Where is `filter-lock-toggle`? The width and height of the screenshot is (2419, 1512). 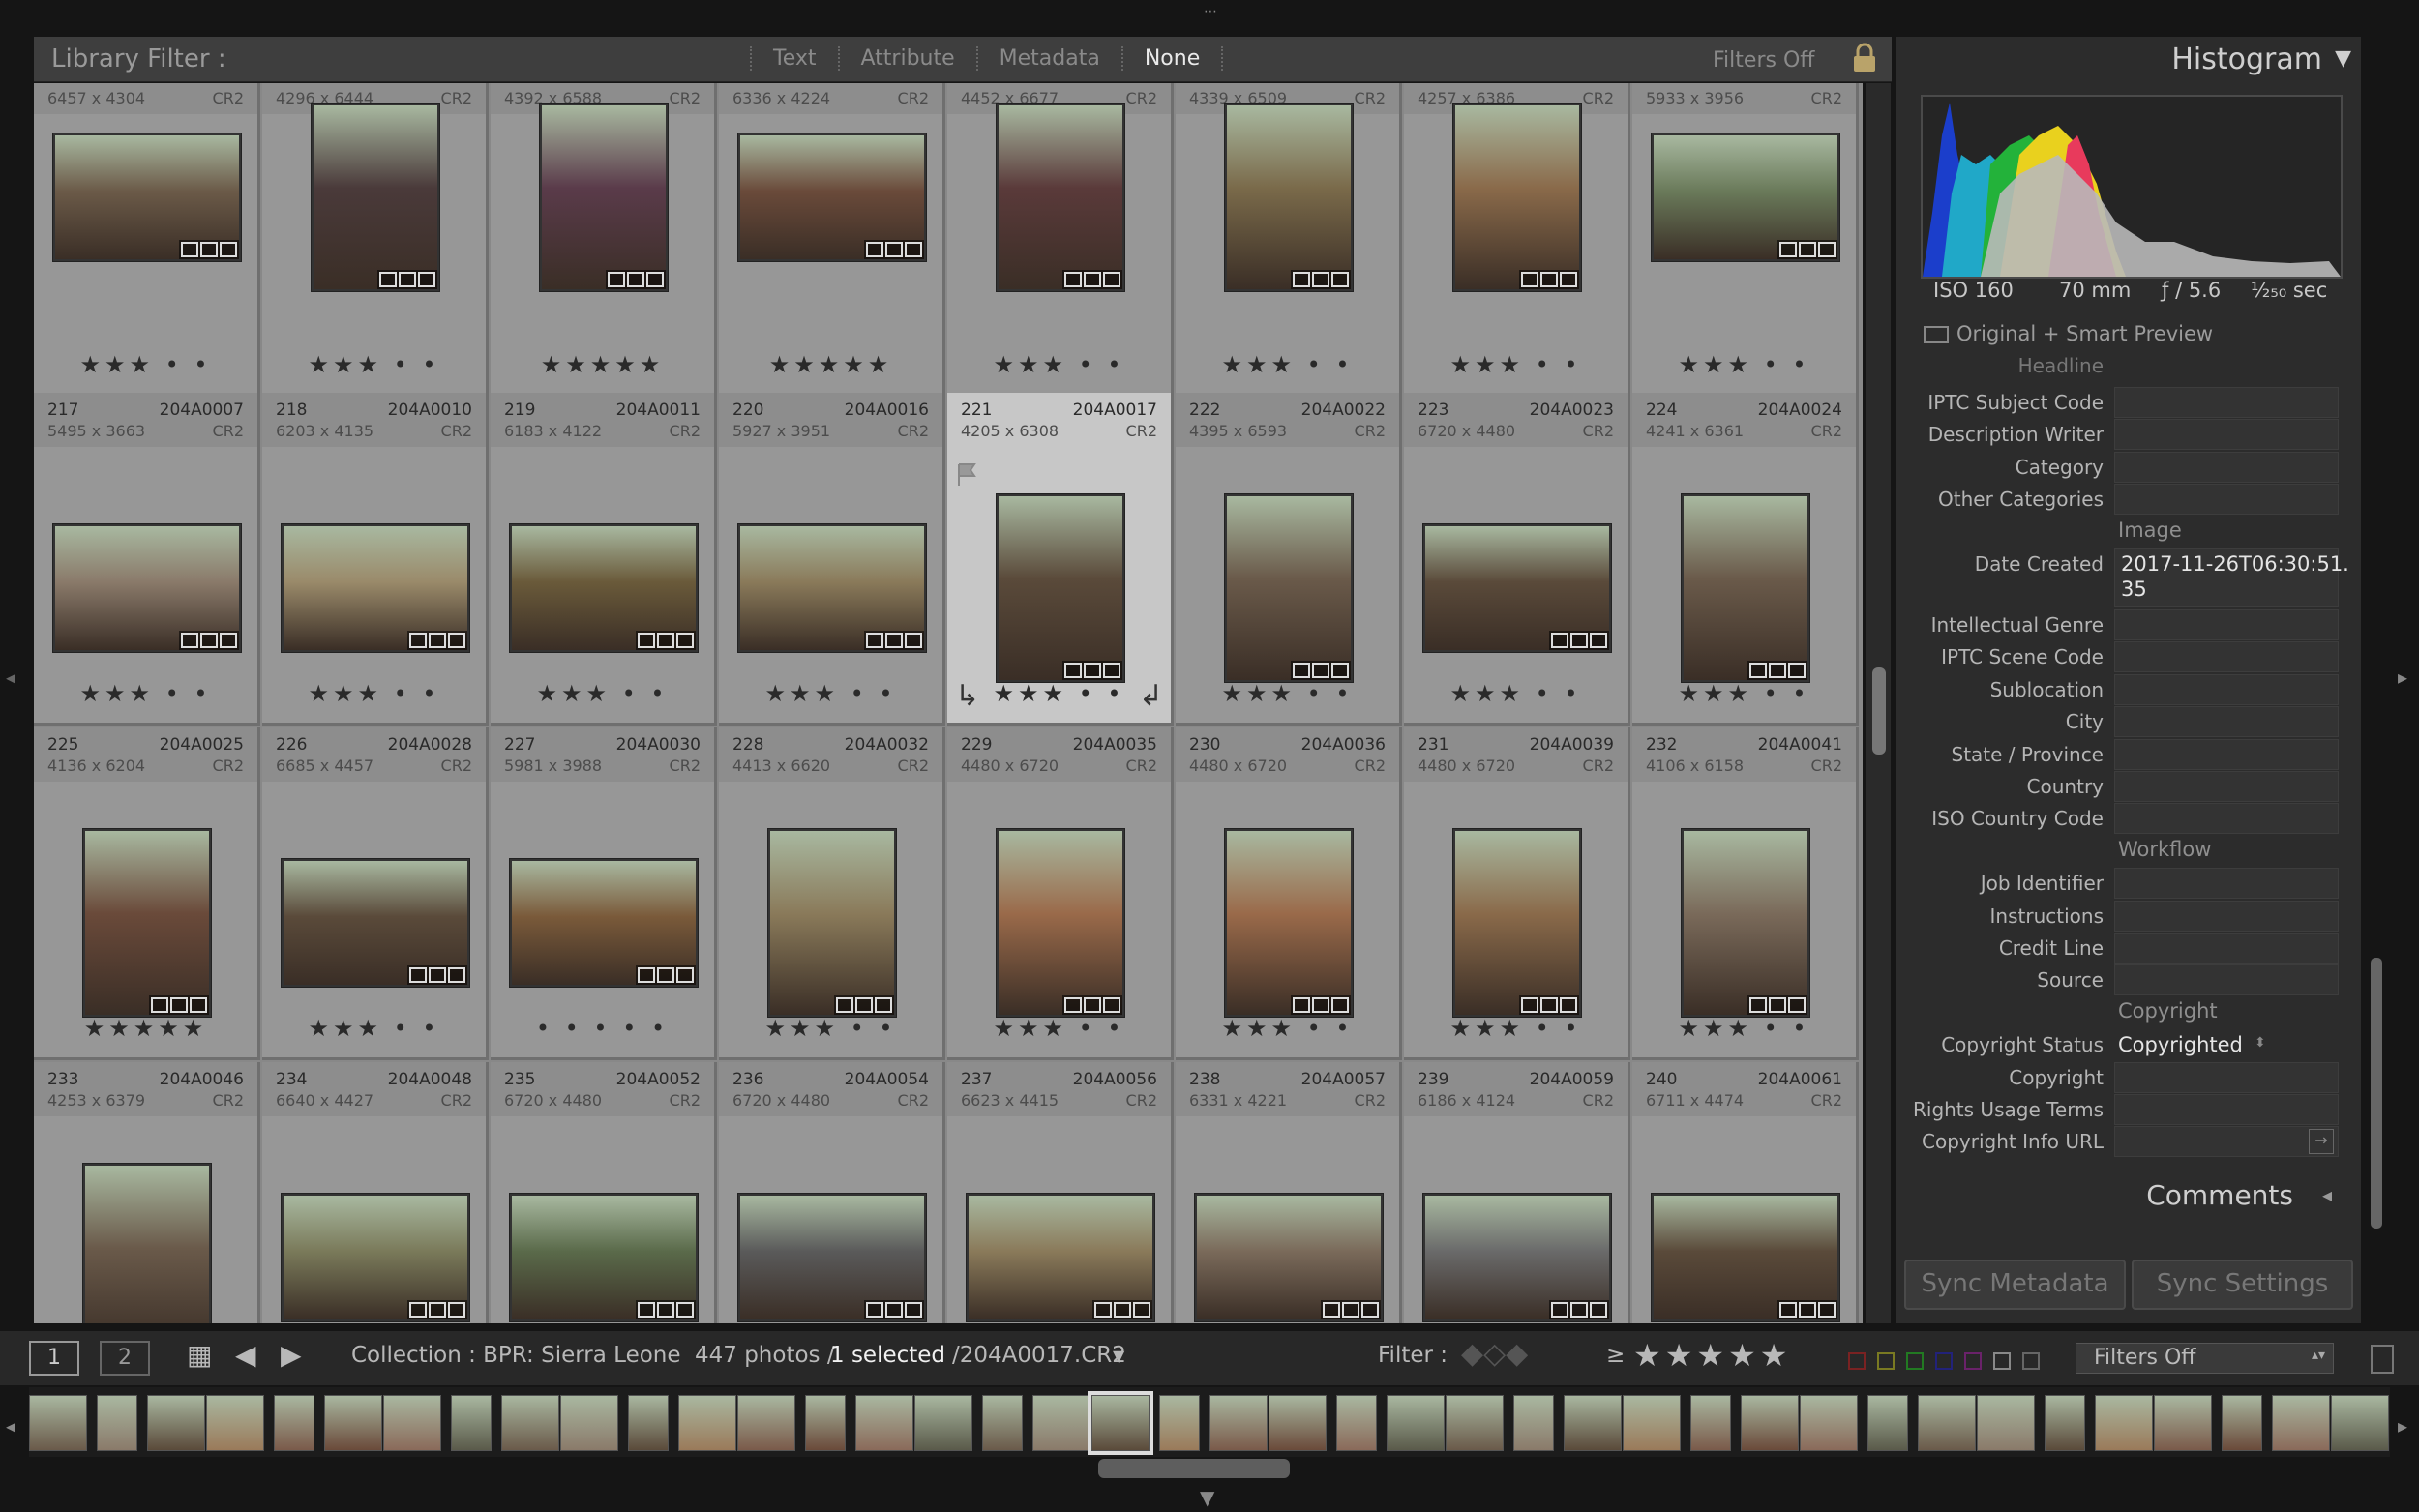
filter-lock-toggle is located at coordinates (2382, 1359).